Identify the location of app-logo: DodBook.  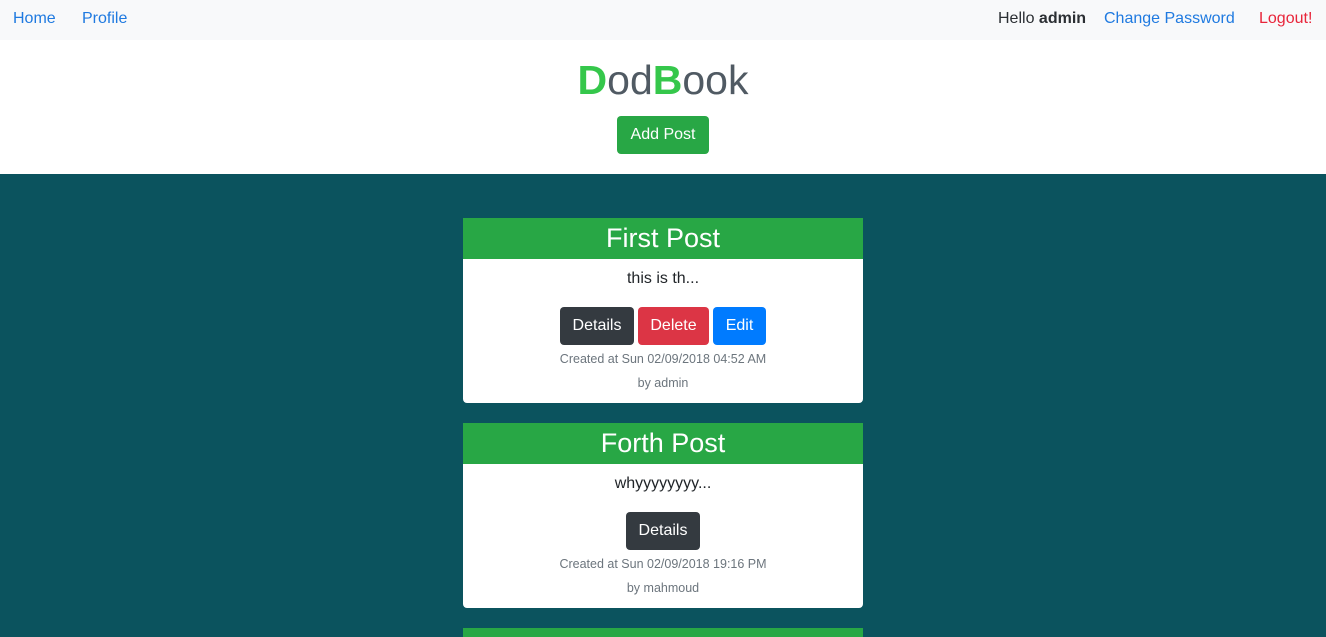
(663, 80).